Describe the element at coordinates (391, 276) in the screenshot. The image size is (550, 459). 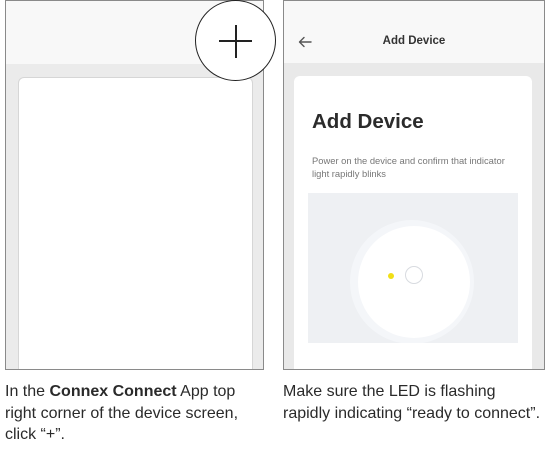
I see `led-indicator` at that location.